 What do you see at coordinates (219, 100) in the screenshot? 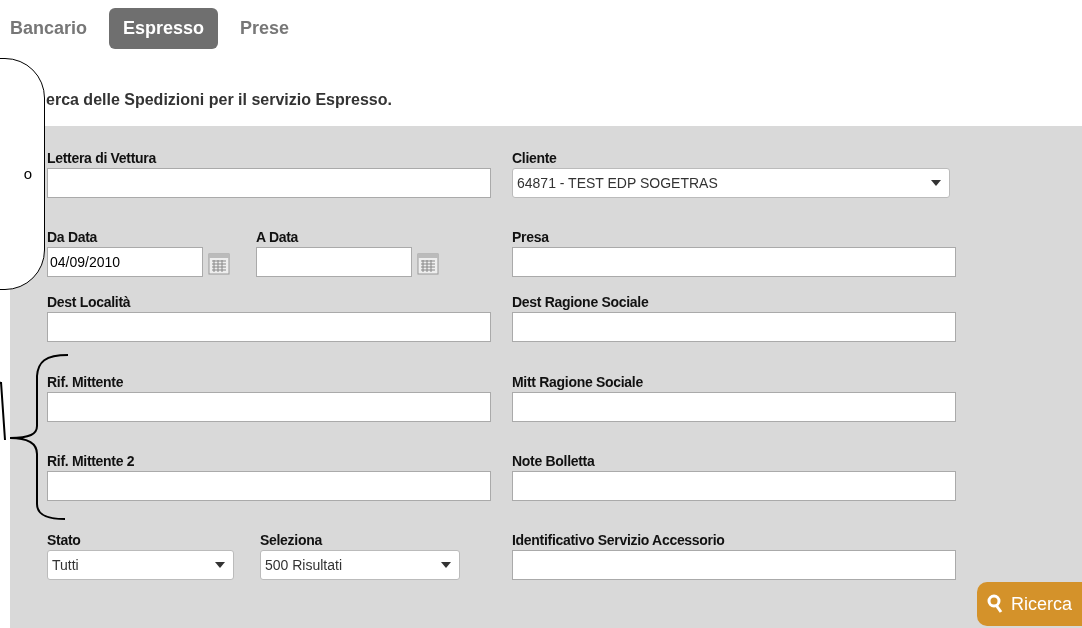
I see `page-heading: erca delle Spedizioni per il servizio Espresso.` at bounding box center [219, 100].